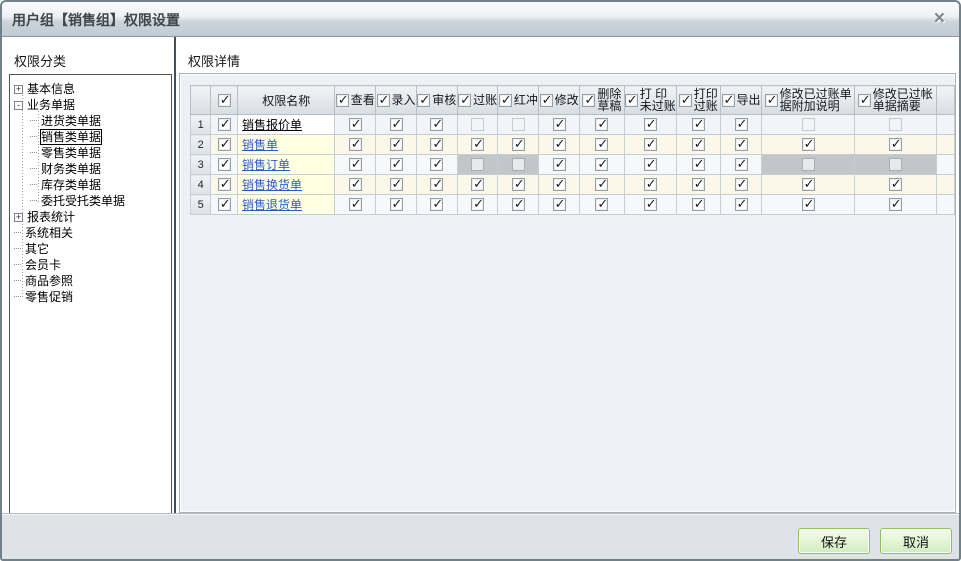 This screenshot has height=561, width=961. Describe the element at coordinates (546, 100) in the screenshot. I see `col-checkbox-modify` at that location.